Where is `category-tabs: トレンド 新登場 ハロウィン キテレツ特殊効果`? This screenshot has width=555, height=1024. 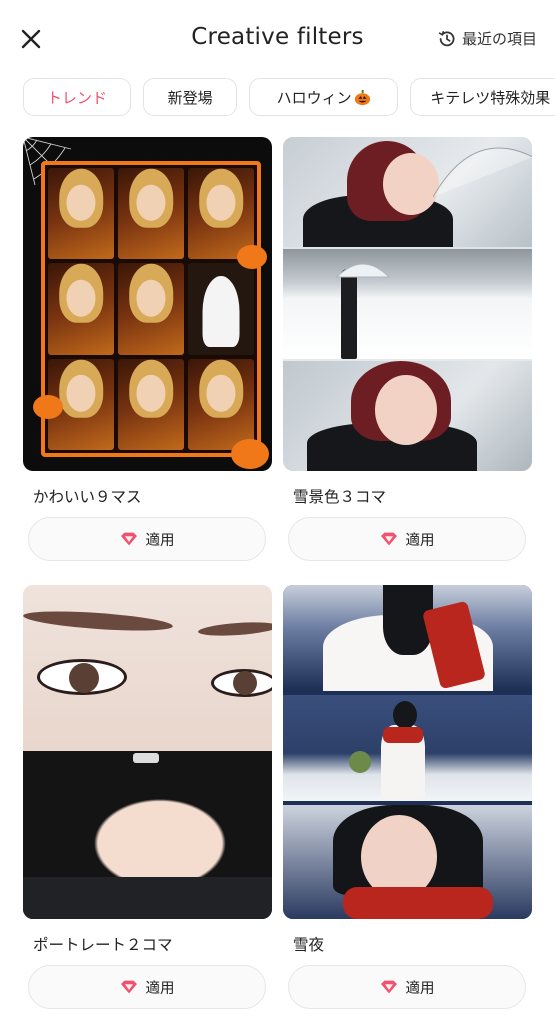 category-tabs: トレンド 新登場 ハロウィン キテレツ特殊効果 is located at coordinates (289, 98).